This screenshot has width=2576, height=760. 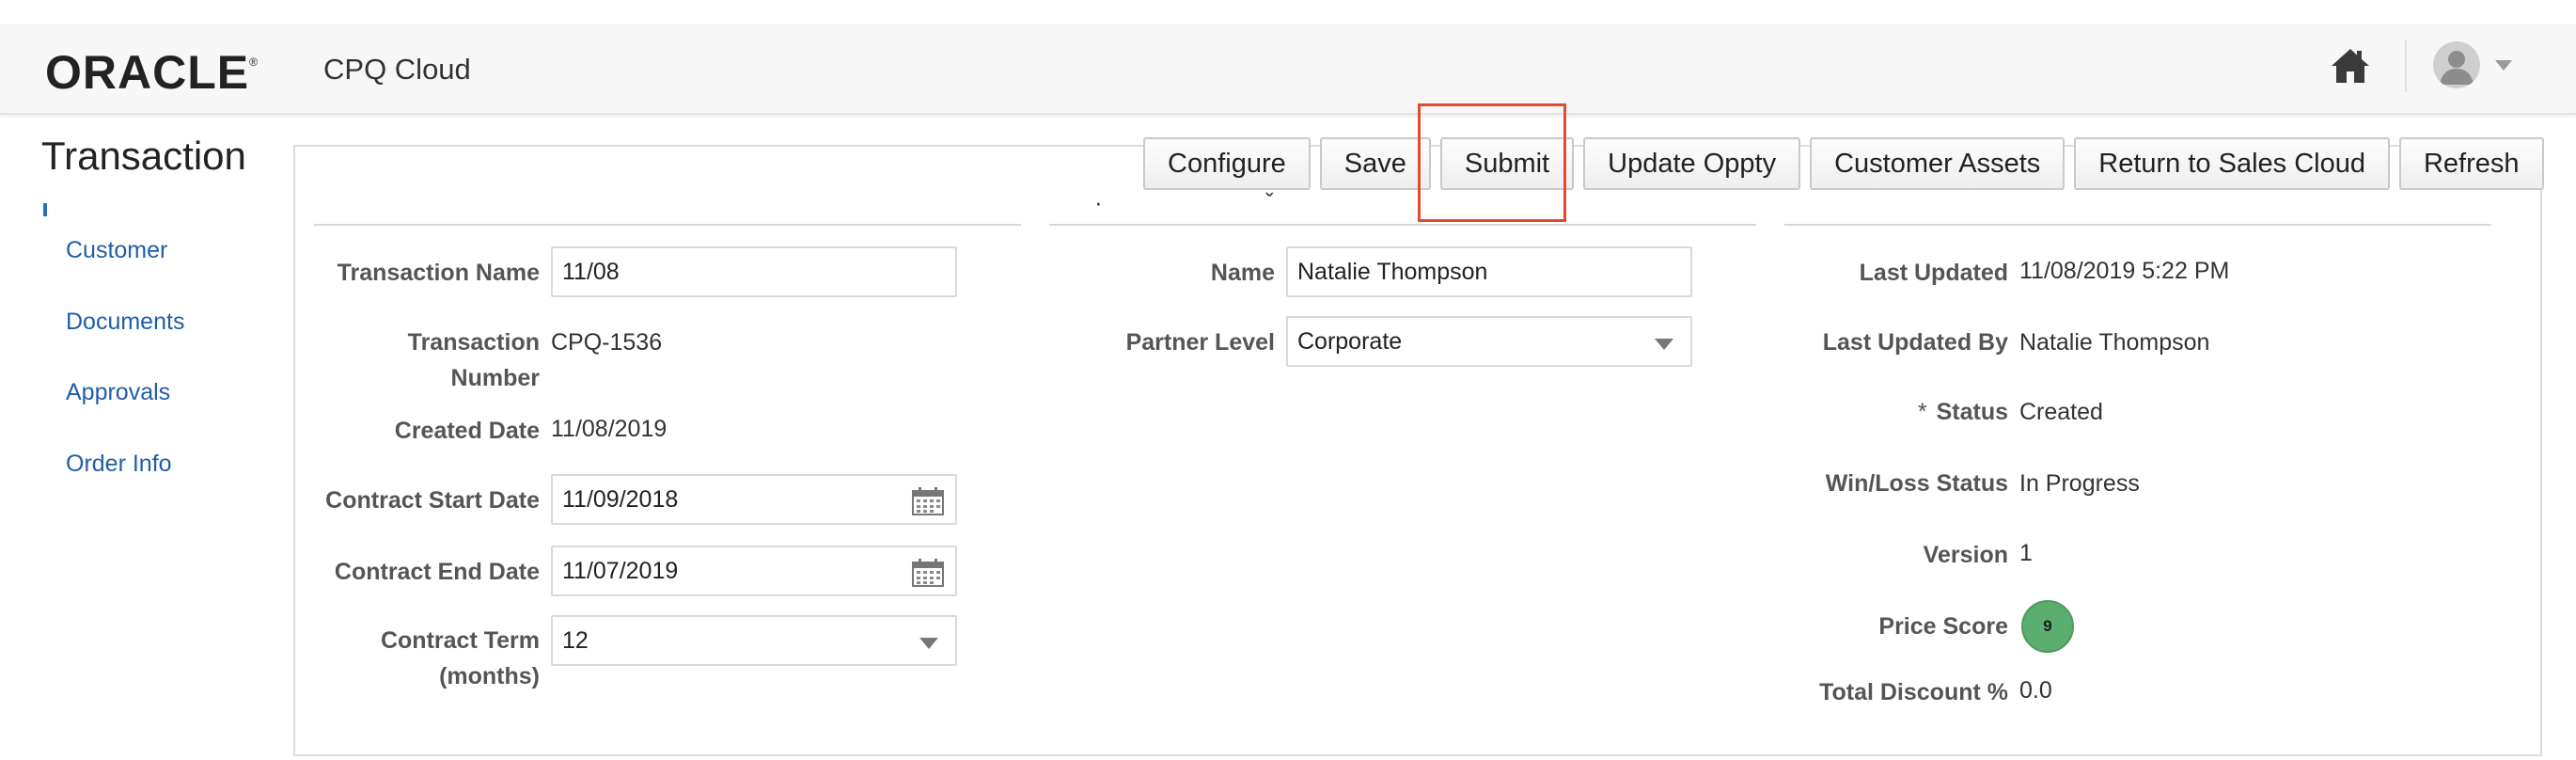 What do you see at coordinates (467, 431) in the screenshot?
I see `created-date-label: Created Date` at bounding box center [467, 431].